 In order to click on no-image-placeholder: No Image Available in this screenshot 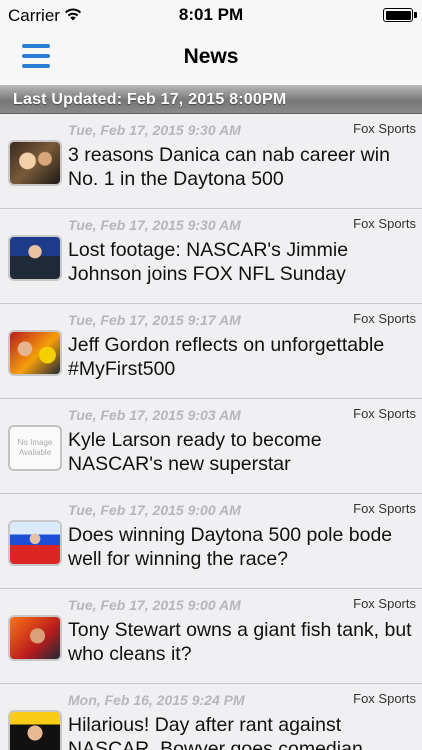, I will do `click(35, 448)`.